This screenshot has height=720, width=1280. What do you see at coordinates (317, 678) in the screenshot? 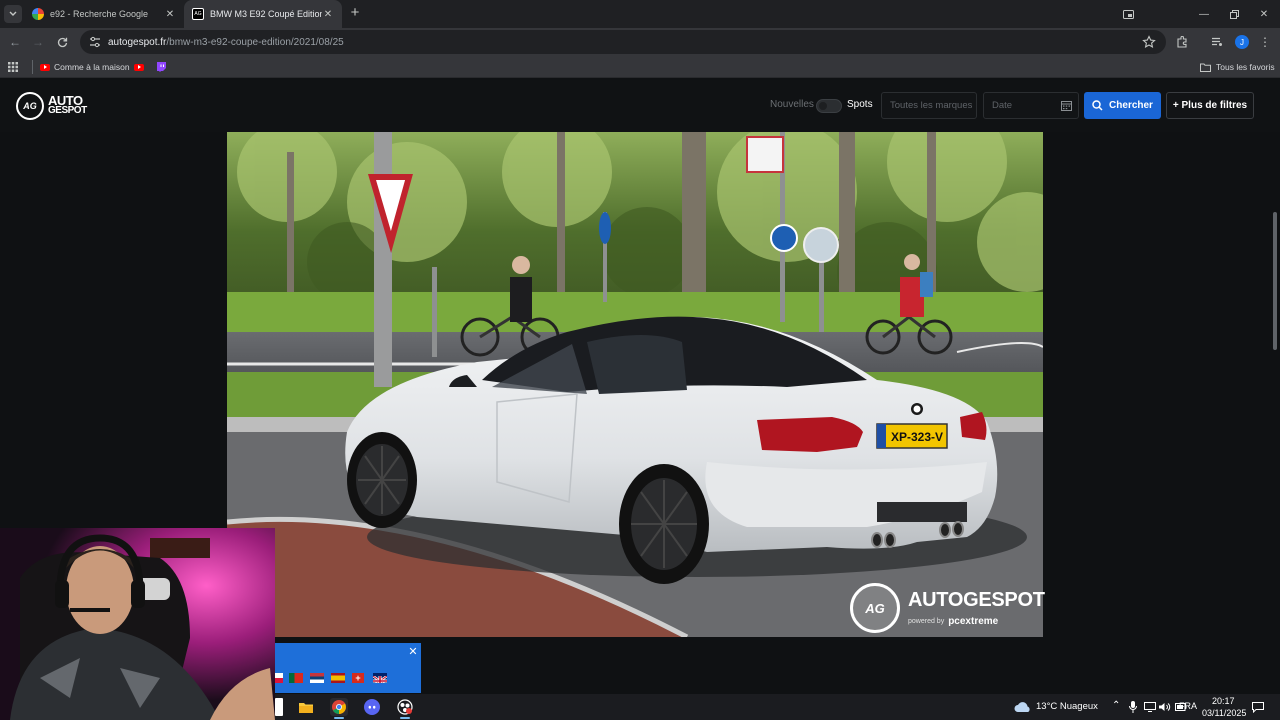
I see `flag-serbia-icon` at bounding box center [317, 678].